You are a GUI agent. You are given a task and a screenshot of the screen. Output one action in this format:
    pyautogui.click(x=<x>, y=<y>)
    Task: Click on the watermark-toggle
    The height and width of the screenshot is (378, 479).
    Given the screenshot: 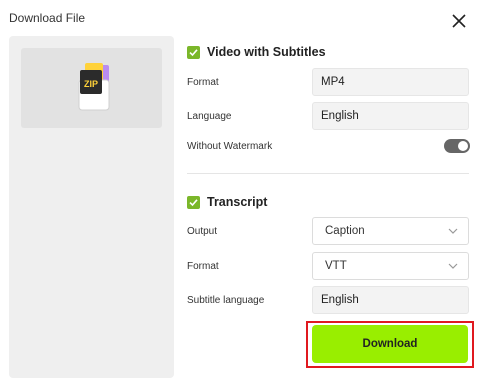 What is the action you would take?
    pyautogui.click(x=457, y=146)
    